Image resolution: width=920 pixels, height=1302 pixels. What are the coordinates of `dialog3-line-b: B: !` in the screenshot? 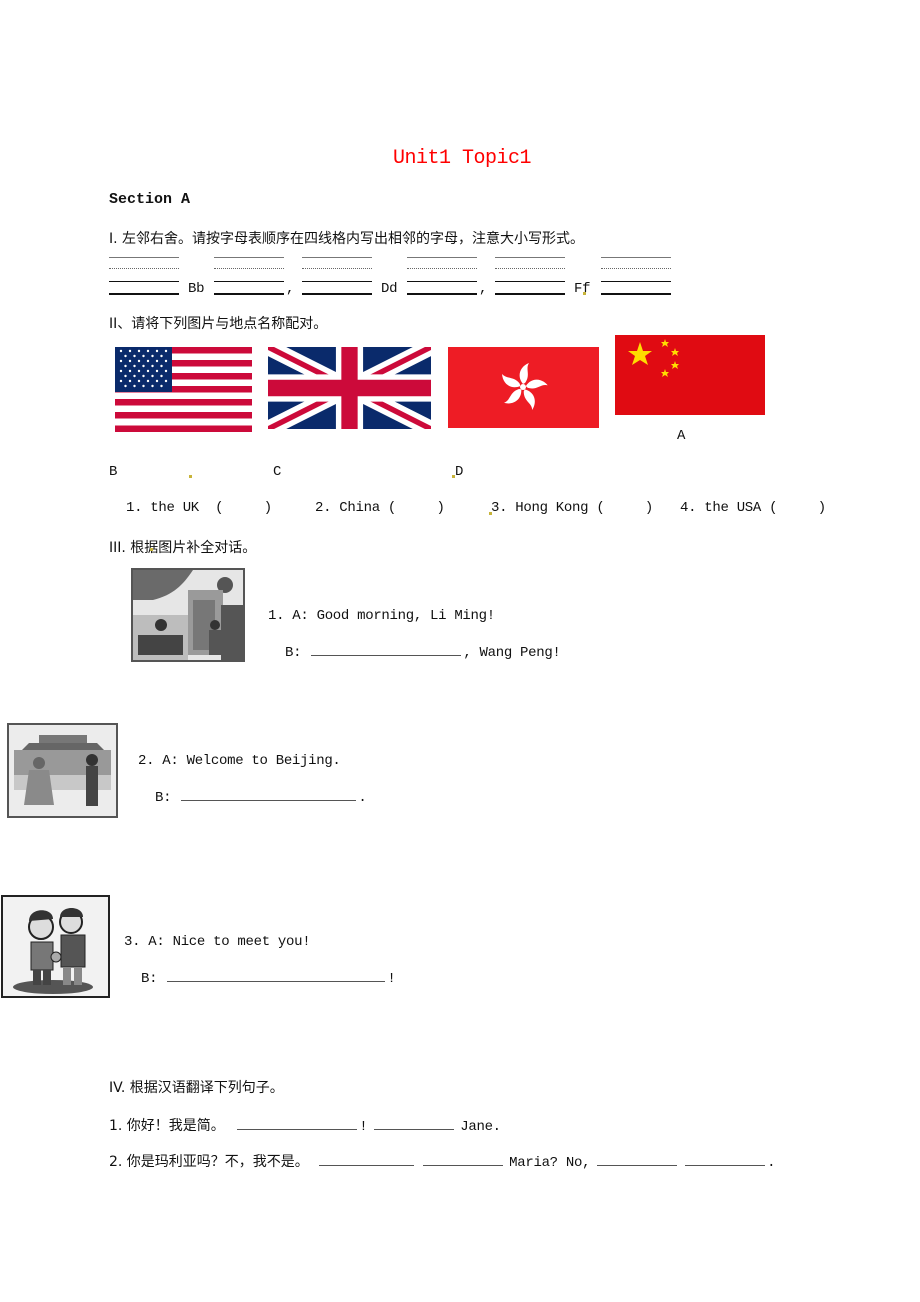 It's located at (268, 979).